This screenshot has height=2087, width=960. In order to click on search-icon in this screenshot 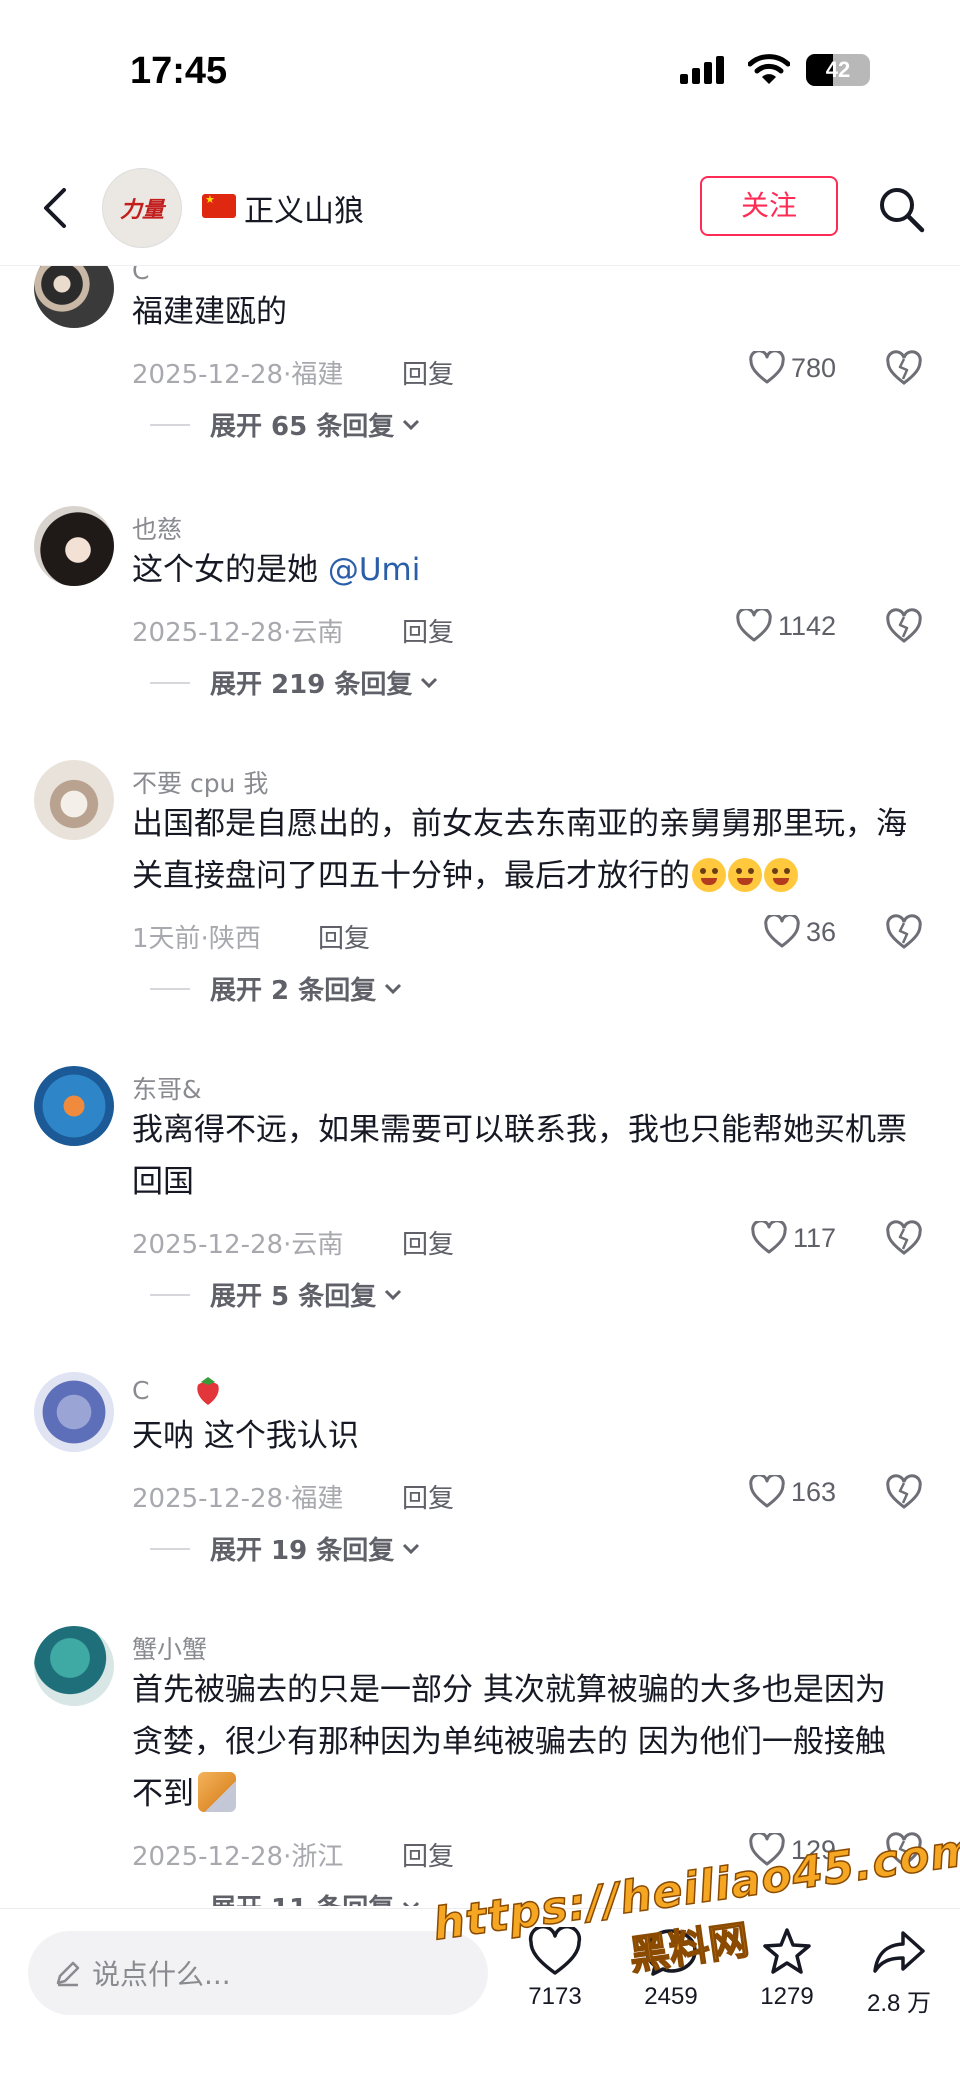, I will do `click(901, 209)`.